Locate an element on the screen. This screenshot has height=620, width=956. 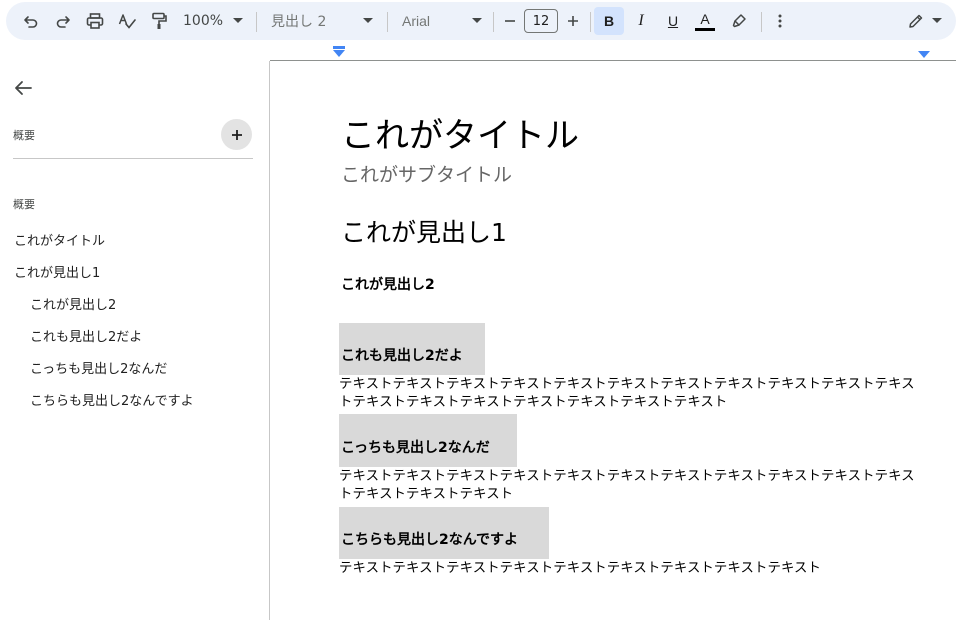
close-outline-button is located at coordinates (23, 88).